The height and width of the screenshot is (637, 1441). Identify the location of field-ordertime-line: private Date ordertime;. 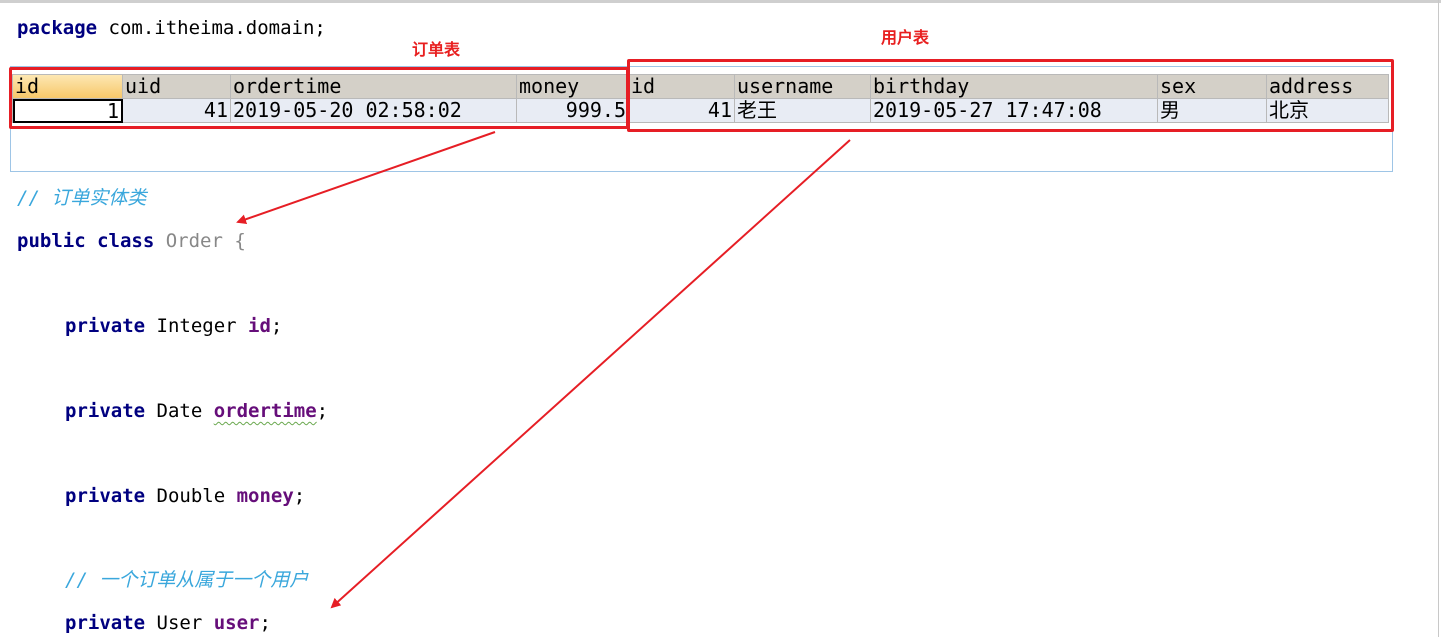
(196, 411).